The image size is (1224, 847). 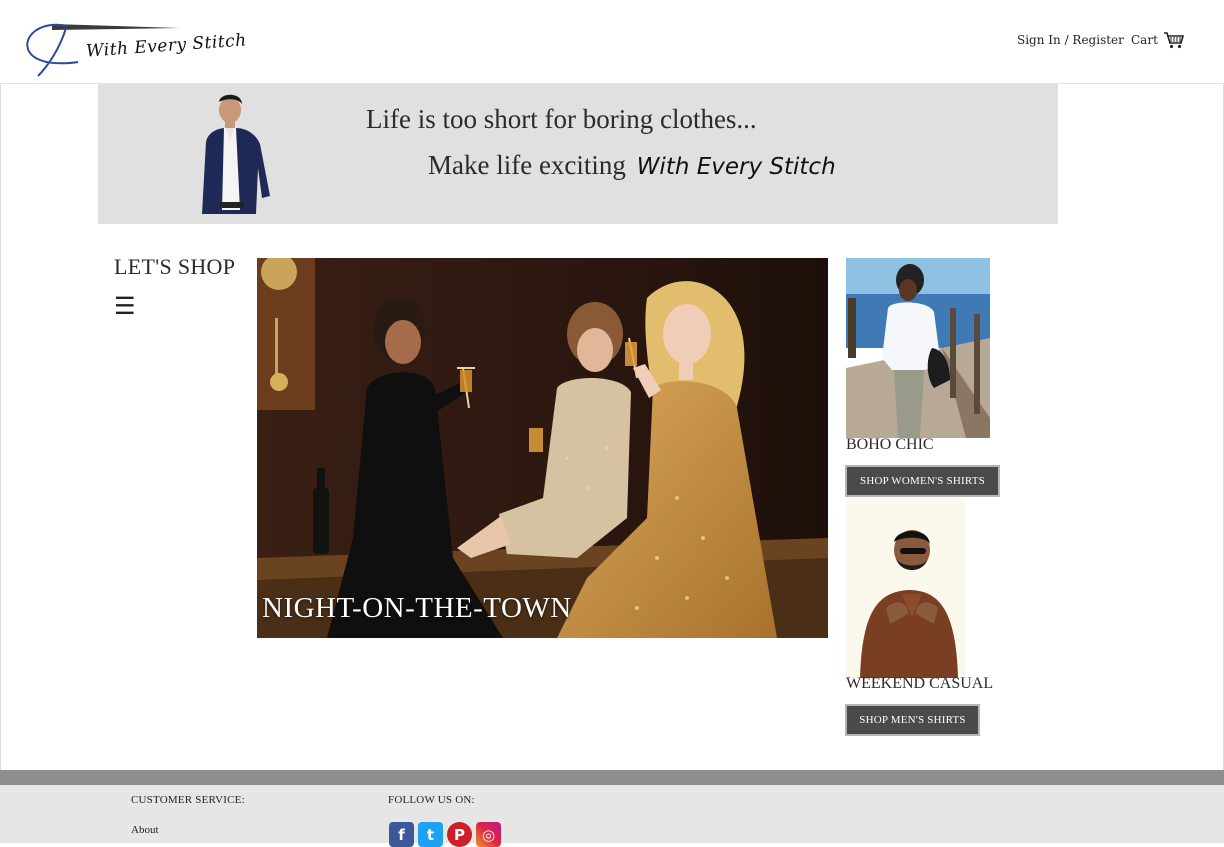 I want to click on weekend-casual-image, so click(x=905, y=588).